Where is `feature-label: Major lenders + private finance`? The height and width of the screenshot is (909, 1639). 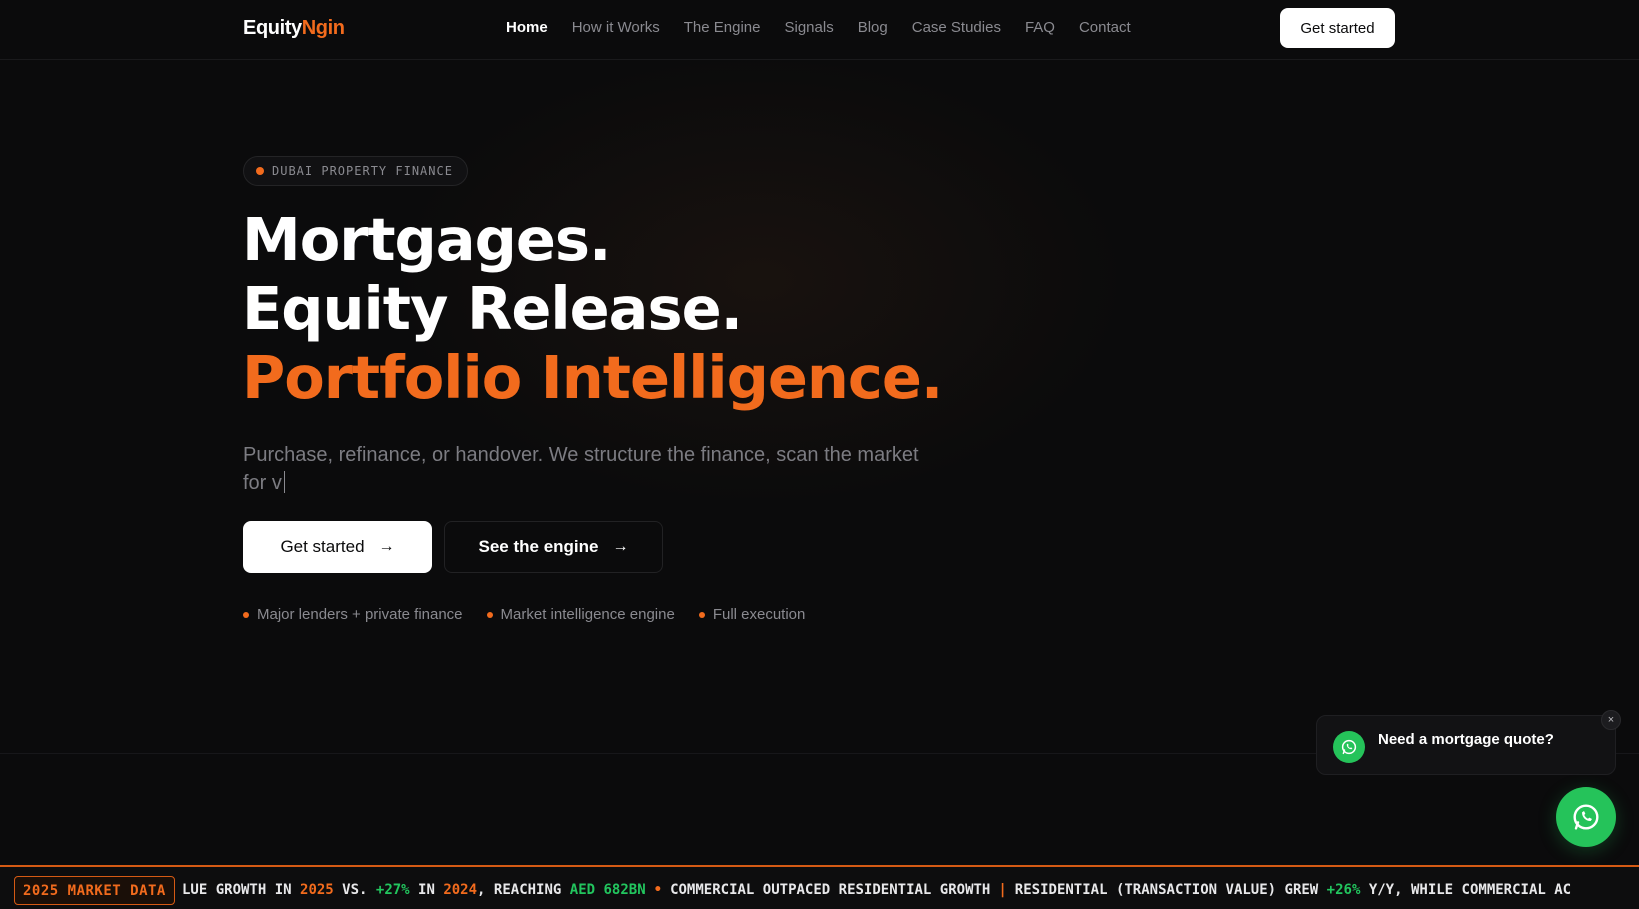 feature-label: Major lenders + private finance is located at coordinates (360, 614).